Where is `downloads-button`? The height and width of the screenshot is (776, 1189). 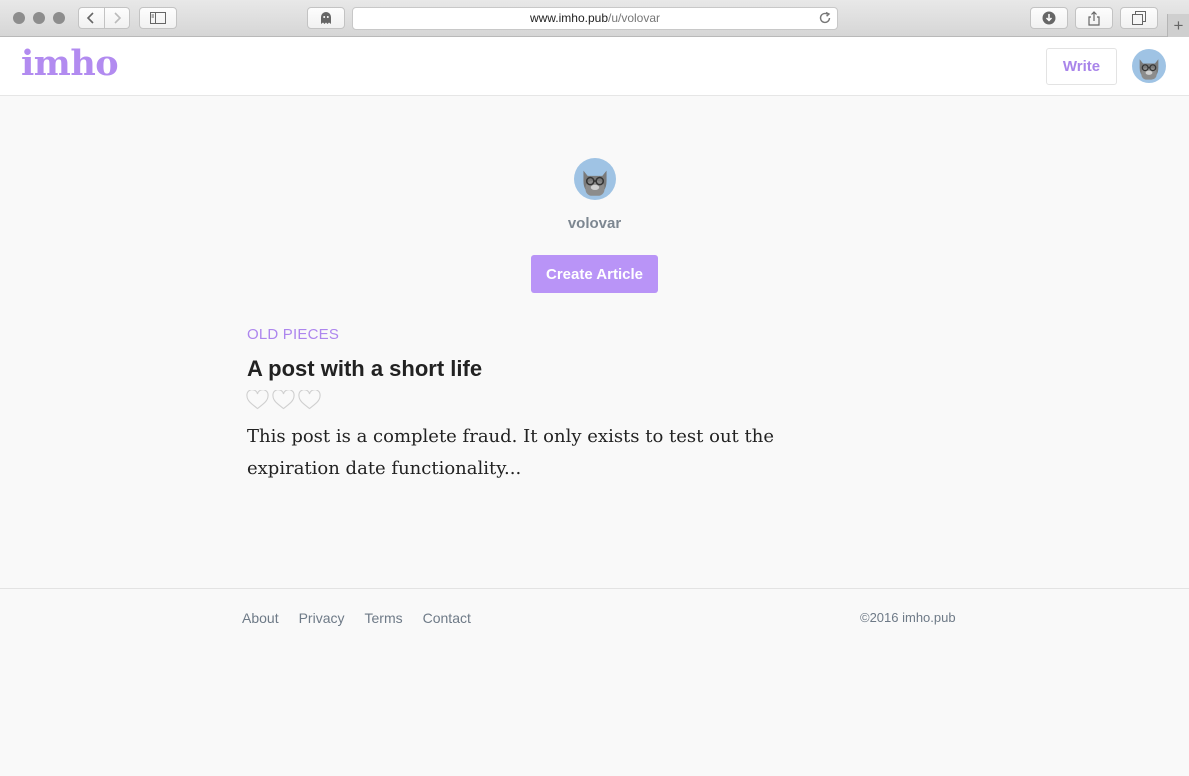
downloads-button is located at coordinates (1049, 18).